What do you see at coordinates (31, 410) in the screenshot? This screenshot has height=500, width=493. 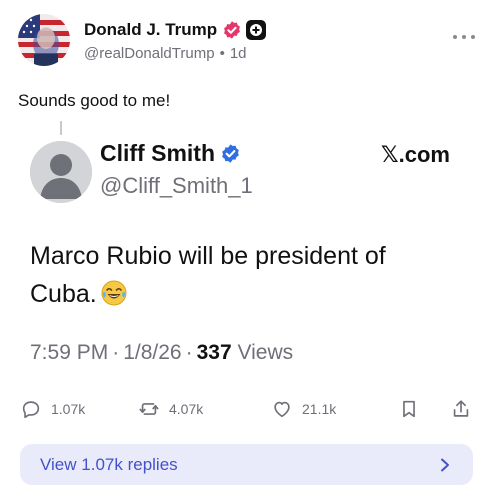 I see `reply-icon` at bounding box center [31, 410].